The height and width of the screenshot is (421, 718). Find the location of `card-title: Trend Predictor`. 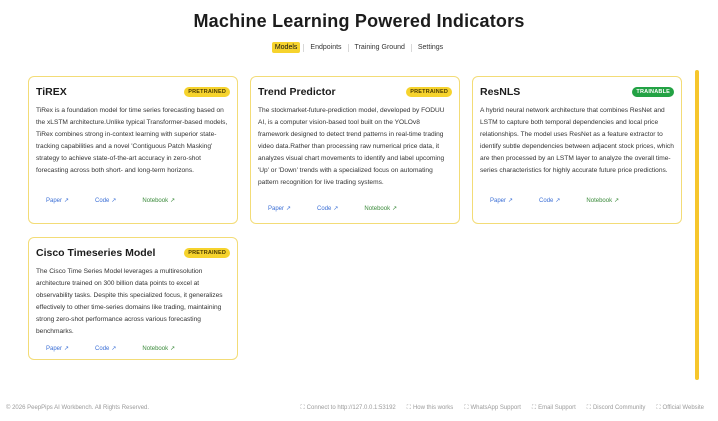

card-title: Trend Predictor is located at coordinates (297, 92).